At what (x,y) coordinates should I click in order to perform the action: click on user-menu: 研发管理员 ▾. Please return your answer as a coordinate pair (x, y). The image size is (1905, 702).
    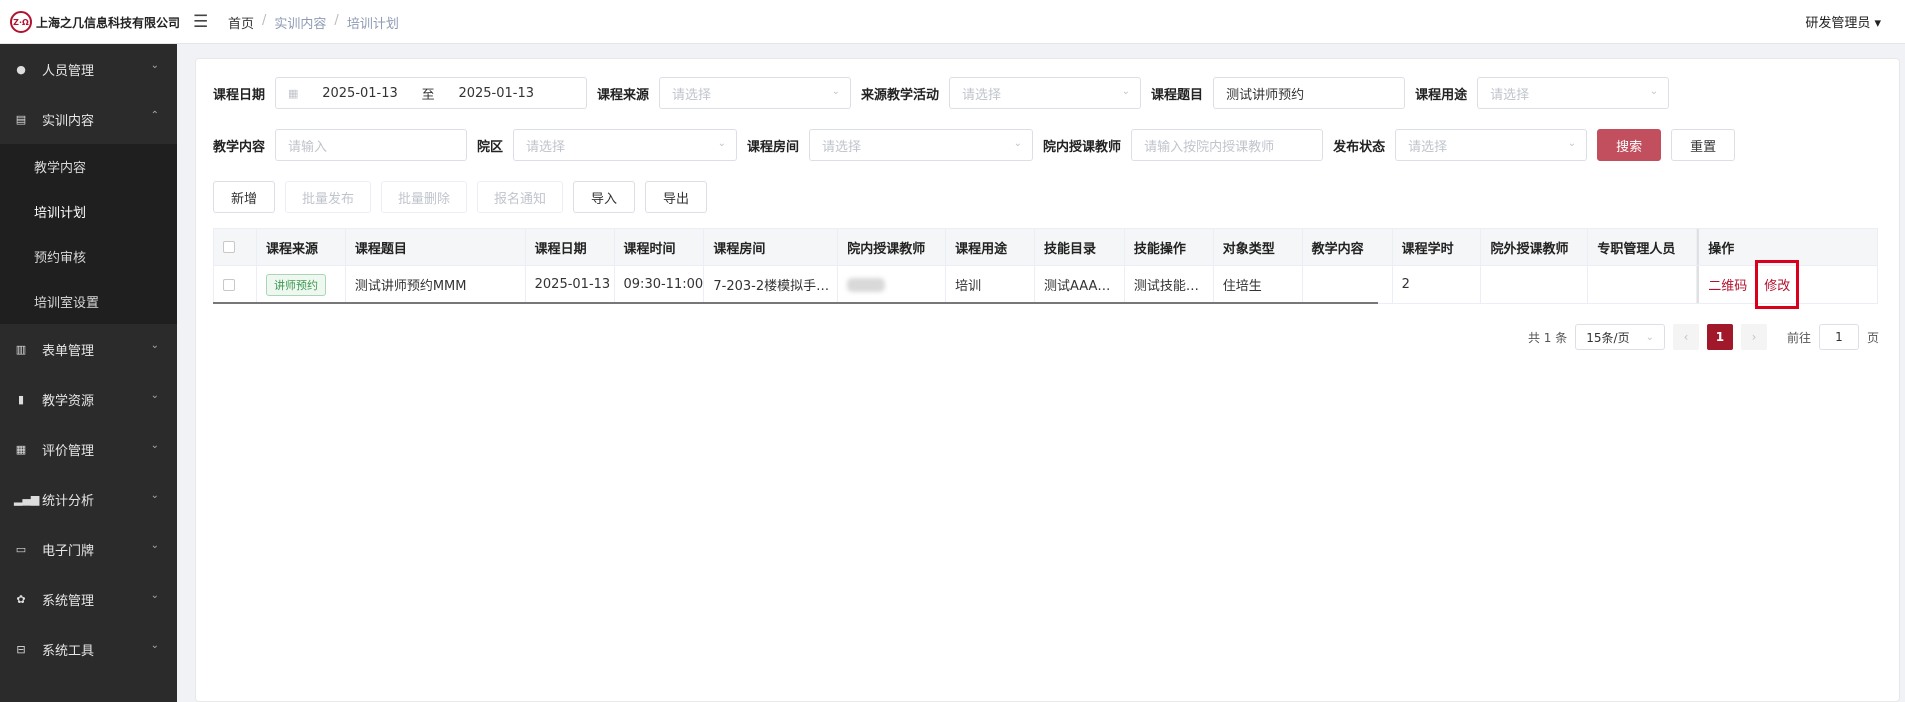
    Looking at the image, I should click on (1843, 21).